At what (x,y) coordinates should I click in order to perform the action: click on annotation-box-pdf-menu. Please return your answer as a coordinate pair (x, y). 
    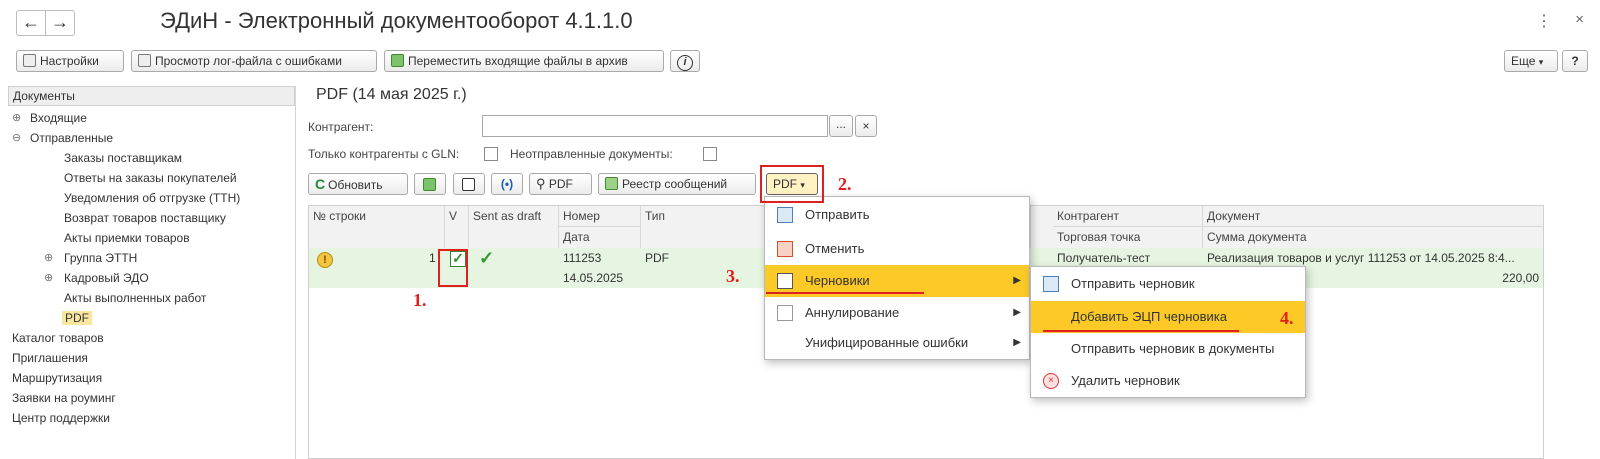
    Looking at the image, I should click on (792, 184).